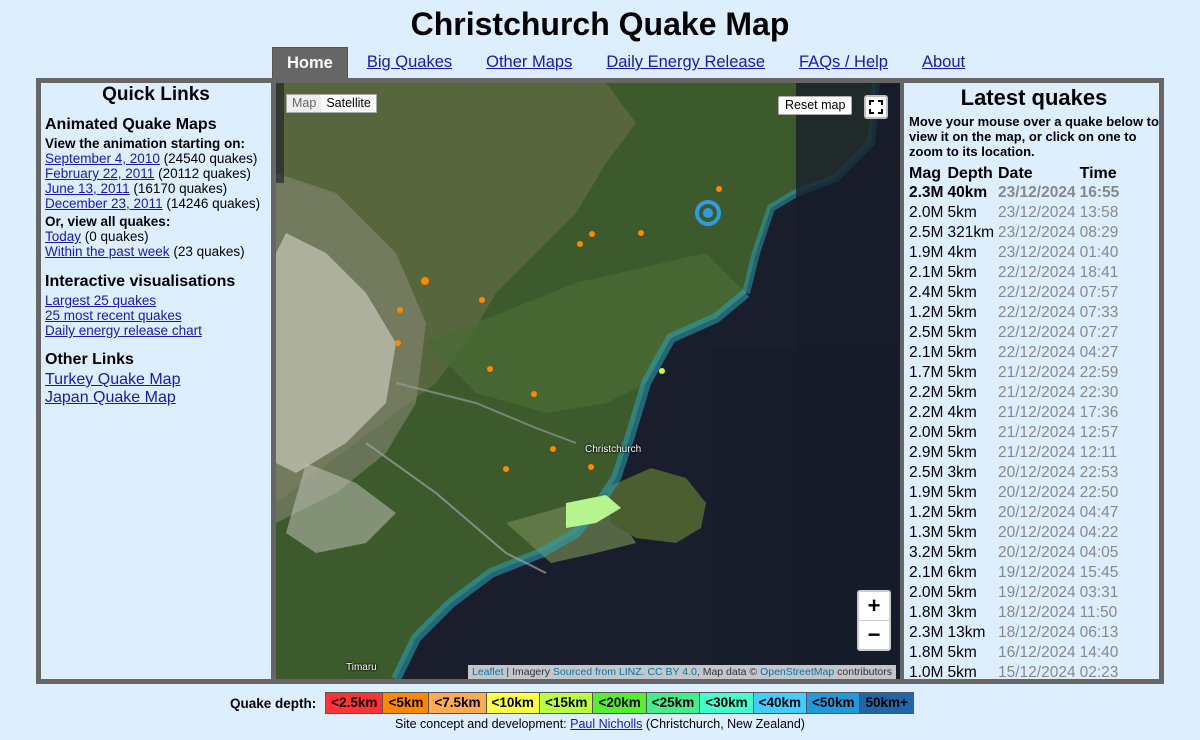 The image size is (1200, 740). What do you see at coordinates (140, 281) in the screenshot?
I see `visualisations-heading: Interactive visualisations` at bounding box center [140, 281].